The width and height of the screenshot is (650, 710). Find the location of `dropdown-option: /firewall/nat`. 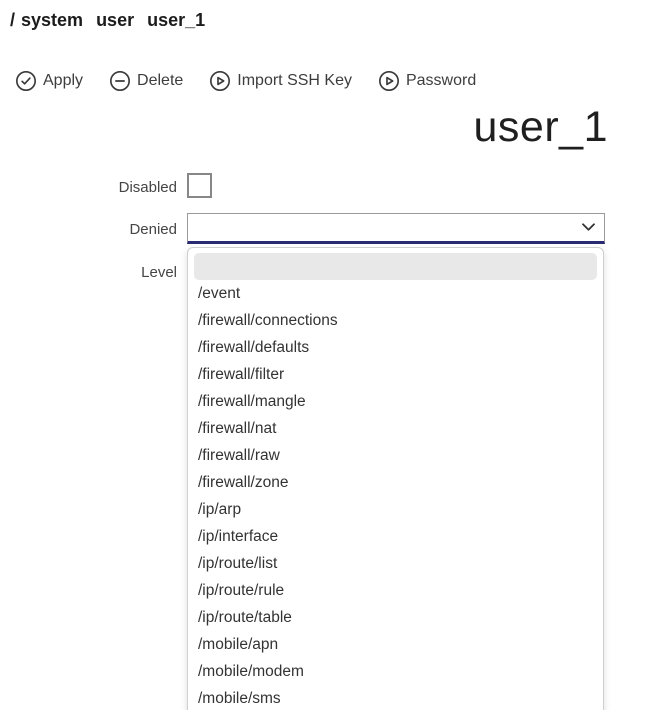

dropdown-option: /firewall/nat is located at coordinates (395, 428).